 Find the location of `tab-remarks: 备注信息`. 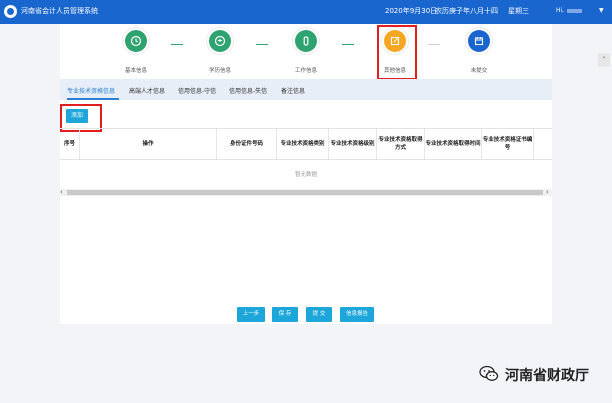

tab-remarks: 备注信息 is located at coordinates (293, 90).